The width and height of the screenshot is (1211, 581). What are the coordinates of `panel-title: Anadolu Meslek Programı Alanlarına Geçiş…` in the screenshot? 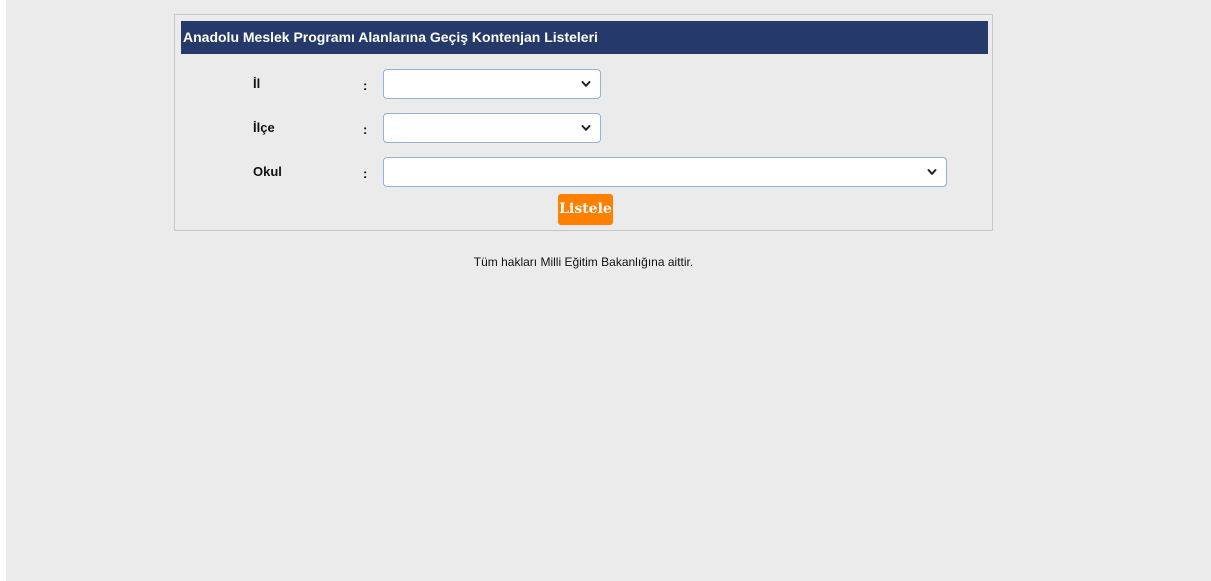 It's located at (584, 37).